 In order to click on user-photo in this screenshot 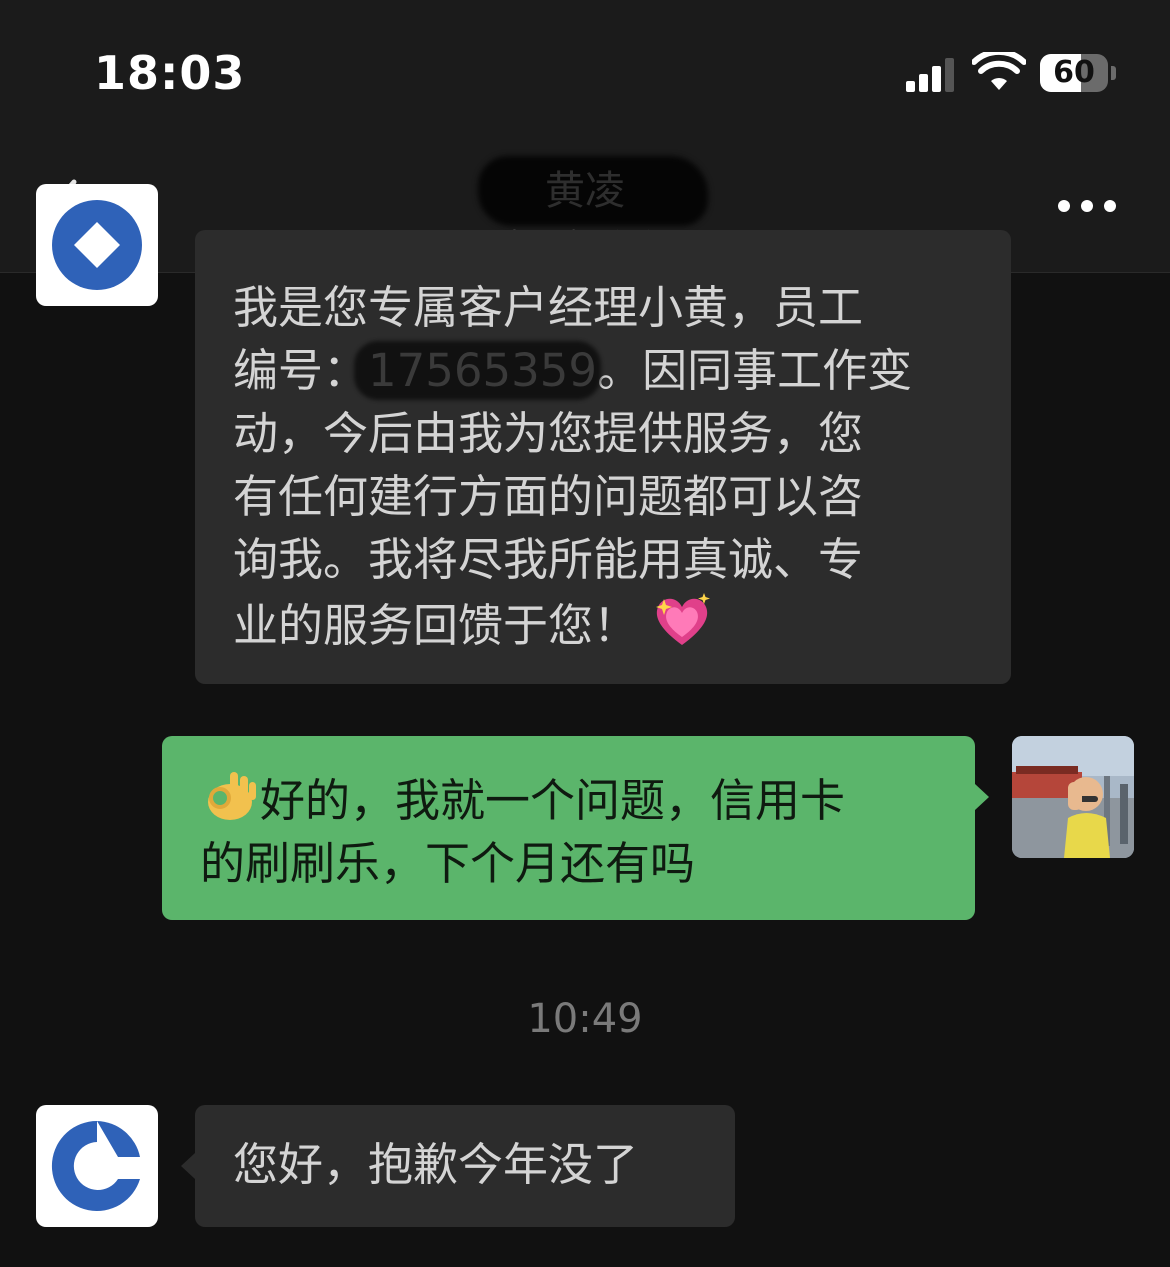, I will do `click(1073, 797)`.